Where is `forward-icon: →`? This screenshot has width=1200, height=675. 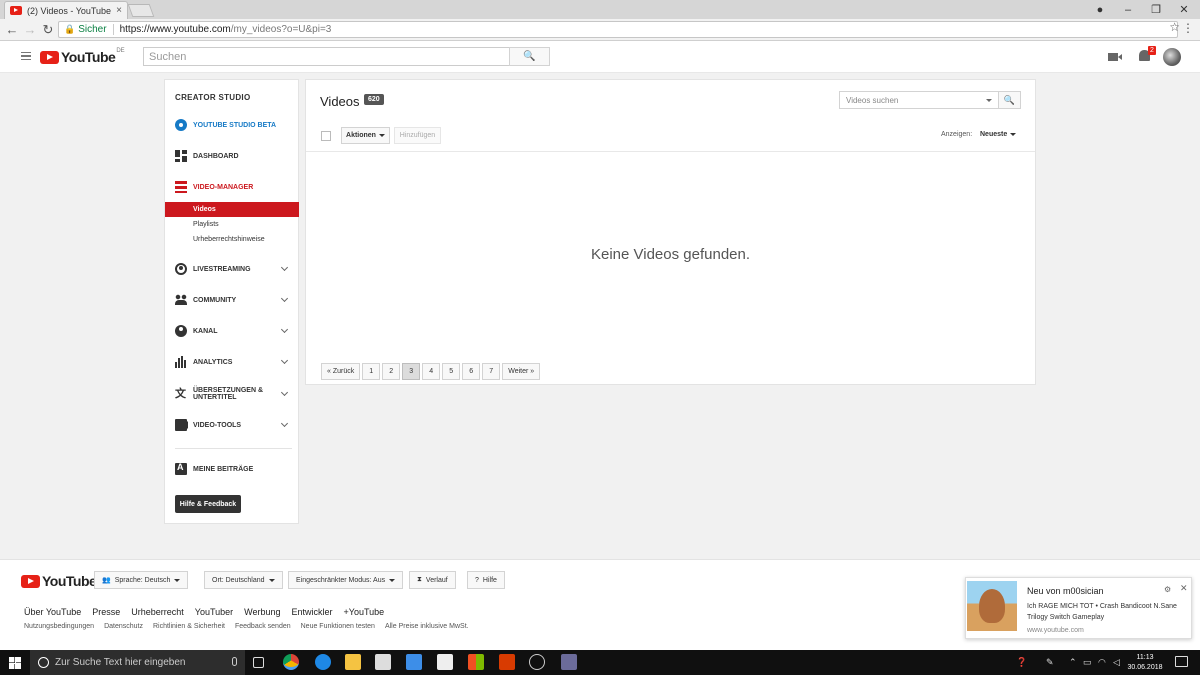 forward-icon: → is located at coordinates (30, 29).